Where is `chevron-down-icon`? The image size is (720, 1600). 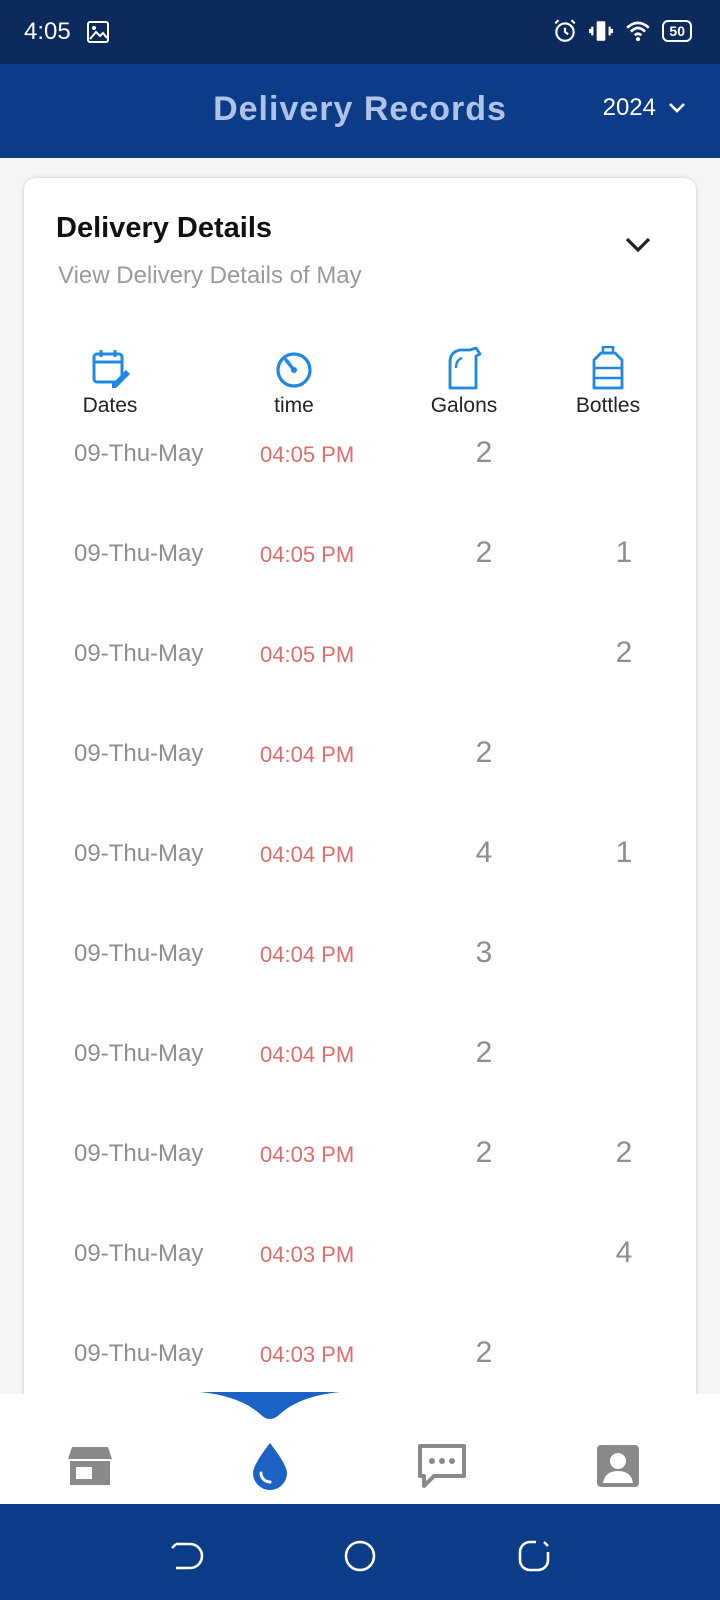
chevron-down-icon is located at coordinates (677, 108).